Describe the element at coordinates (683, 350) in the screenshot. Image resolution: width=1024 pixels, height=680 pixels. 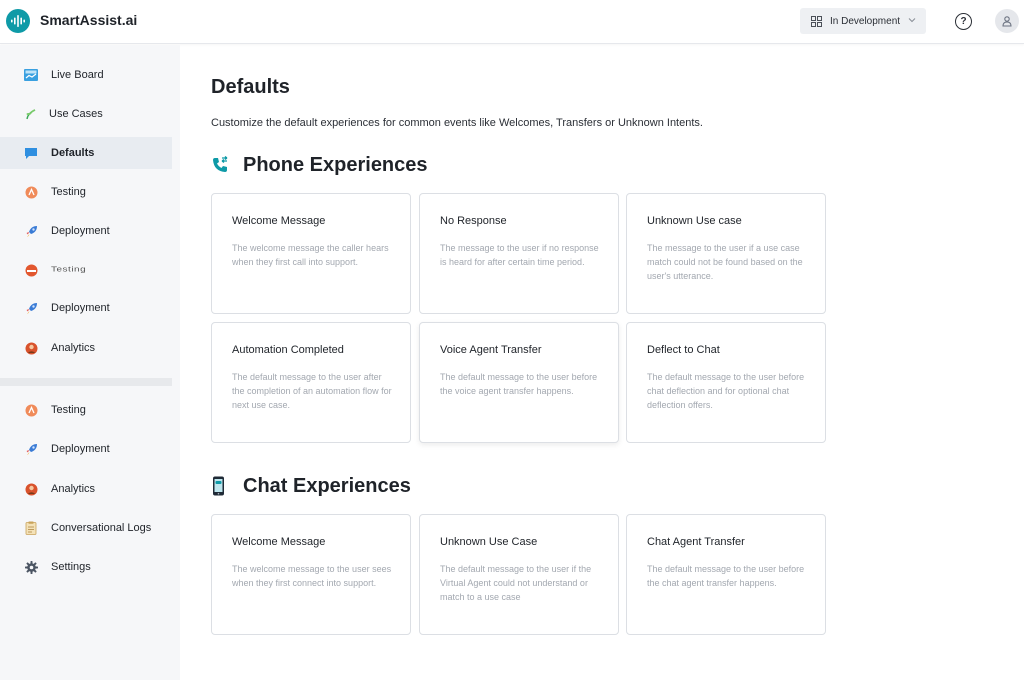
I see `card-title: Deflect to Chat` at that location.